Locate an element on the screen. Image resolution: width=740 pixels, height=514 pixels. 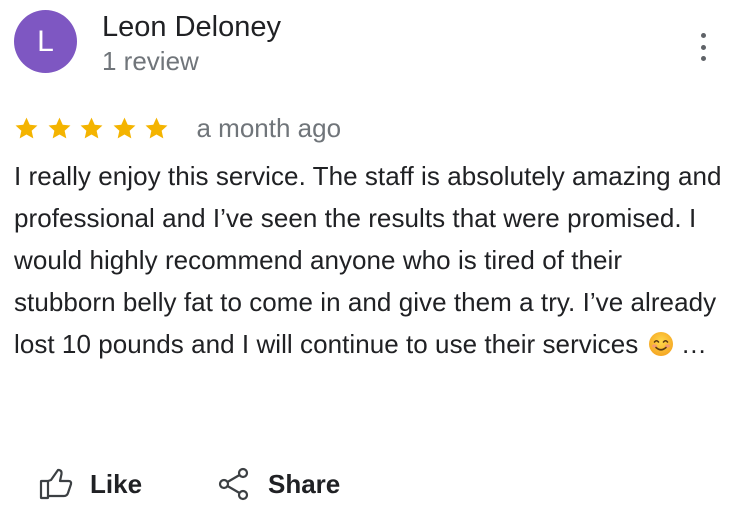
thumbs-up-icon is located at coordinates (56, 484).